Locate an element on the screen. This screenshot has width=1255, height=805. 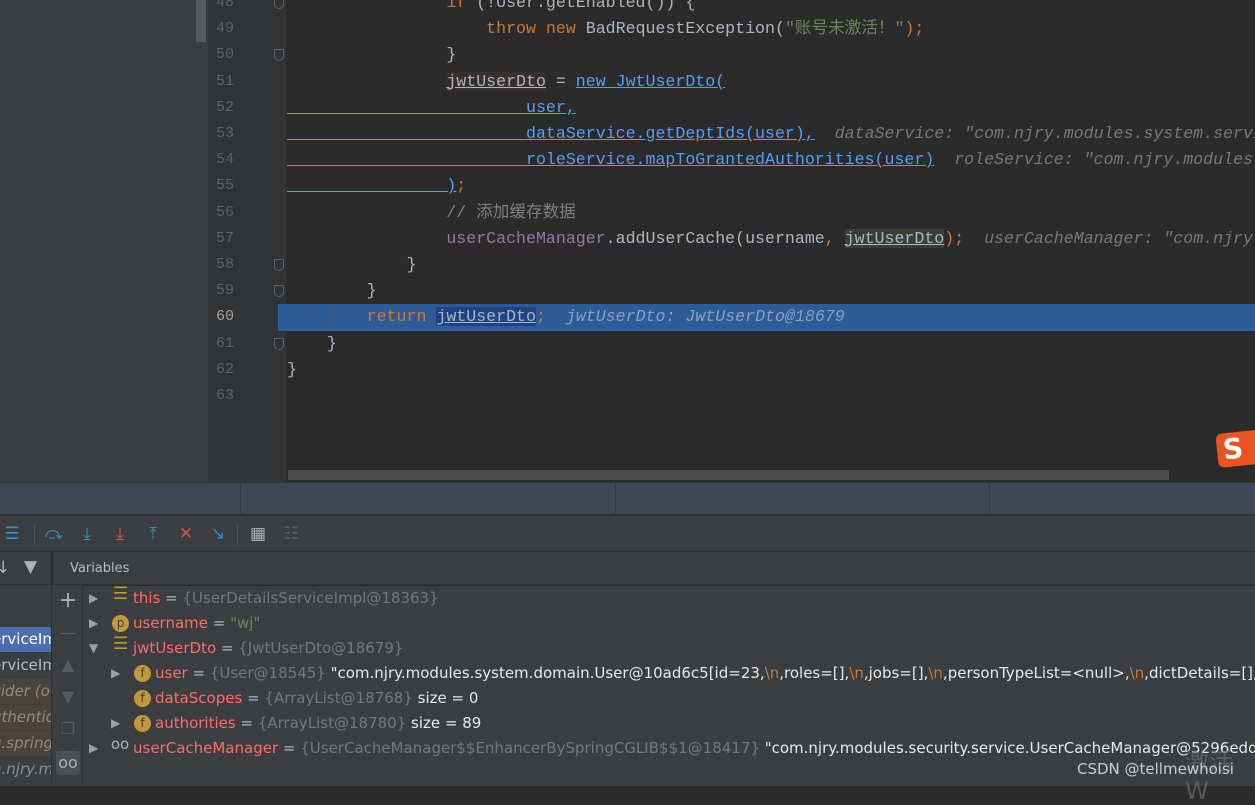
code-line: 52 user, is located at coordinates (731, 108).